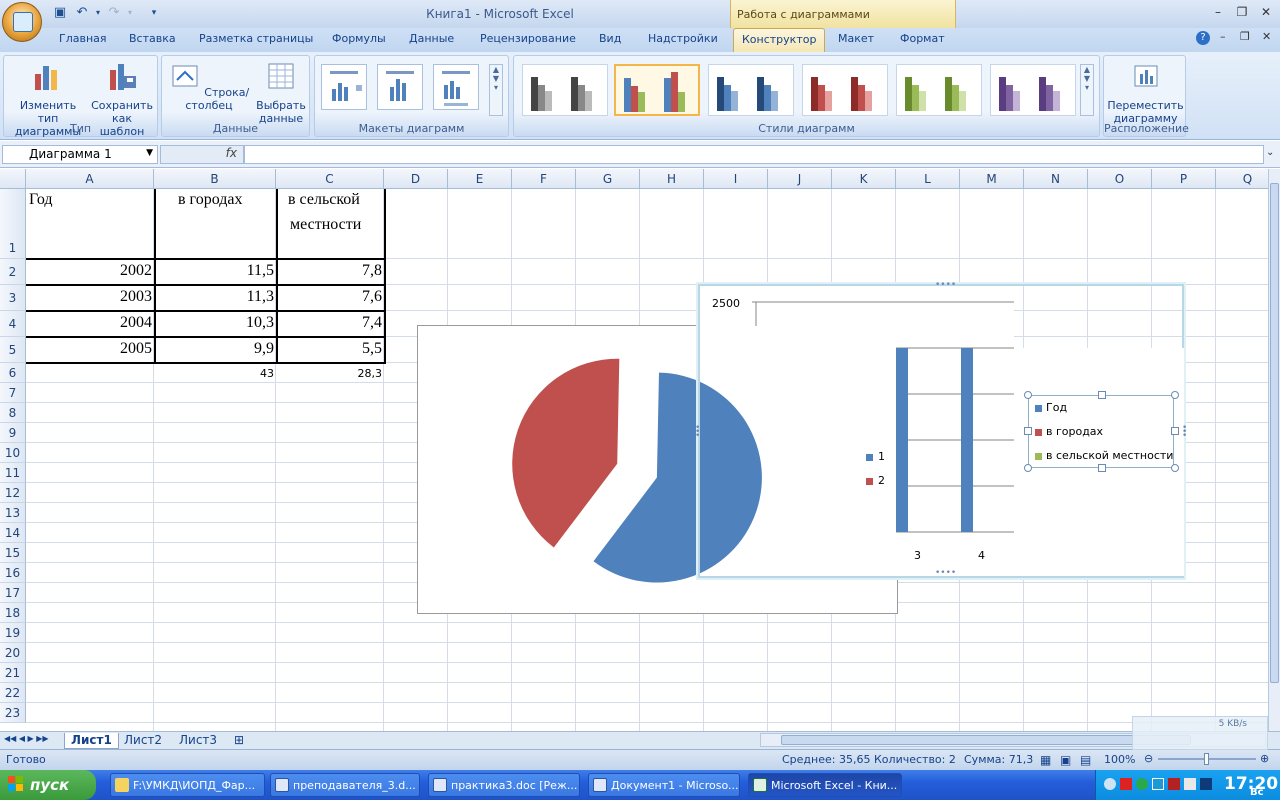 This screenshot has height=800, width=1280. Describe the element at coordinates (1242, 12) in the screenshot. I see `maximize-icon: ❐` at that location.